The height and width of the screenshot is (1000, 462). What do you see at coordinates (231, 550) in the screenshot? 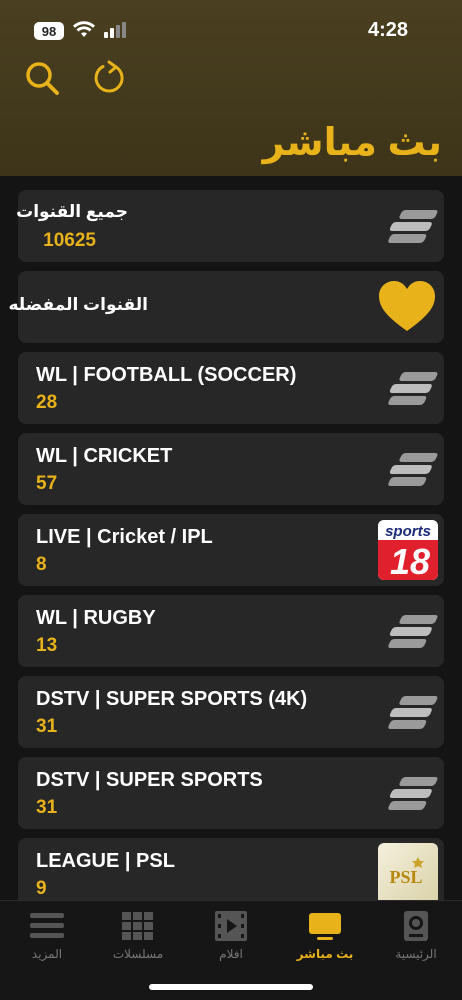
I see `category-row-ipl: sports 18 LIVE | Cricket / IPL 8` at bounding box center [231, 550].